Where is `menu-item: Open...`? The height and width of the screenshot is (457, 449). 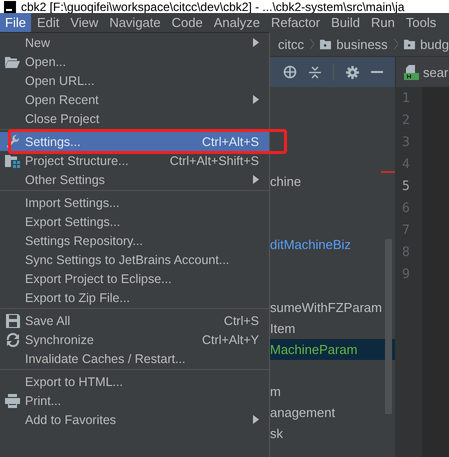 menu-item: Open... is located at coordinates (134, 61).